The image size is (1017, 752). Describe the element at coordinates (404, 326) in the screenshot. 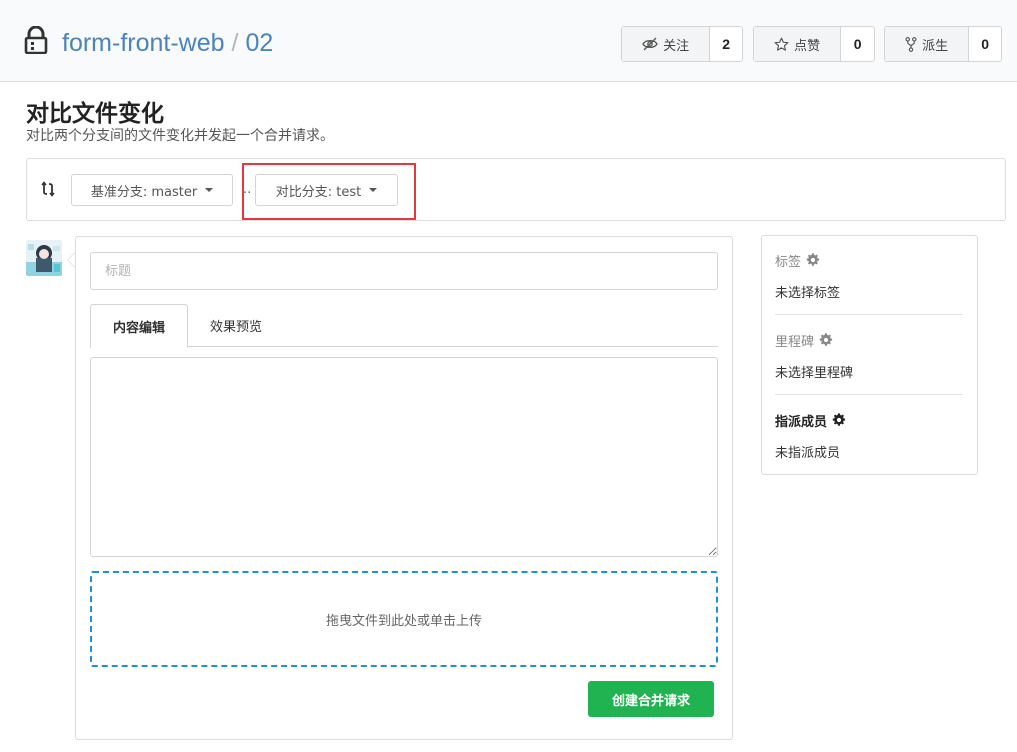

I see `editor-tabs: 内容编辑 效果预览` at that location.